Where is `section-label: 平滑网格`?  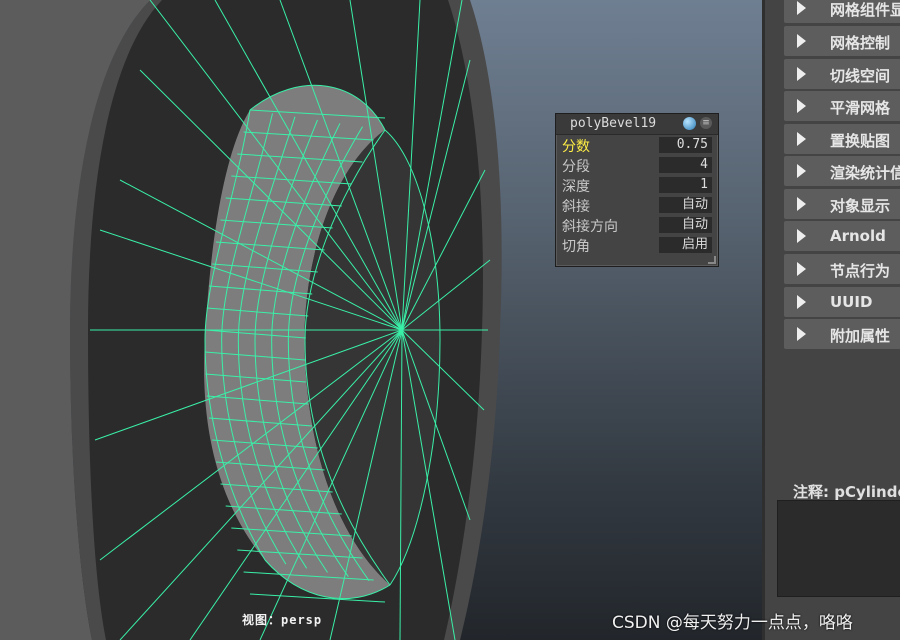
section-label: 平滑网格 is located at coordinates (860, 108).